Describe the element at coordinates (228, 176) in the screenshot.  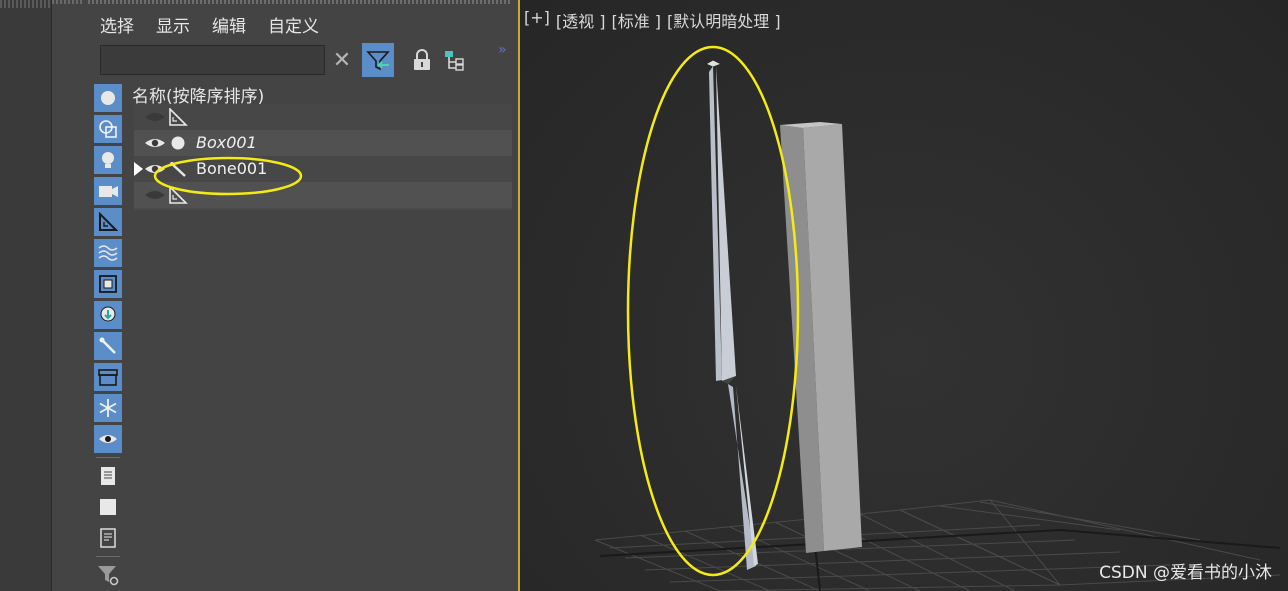
I see `highlight-ellipse-bone` at that location.